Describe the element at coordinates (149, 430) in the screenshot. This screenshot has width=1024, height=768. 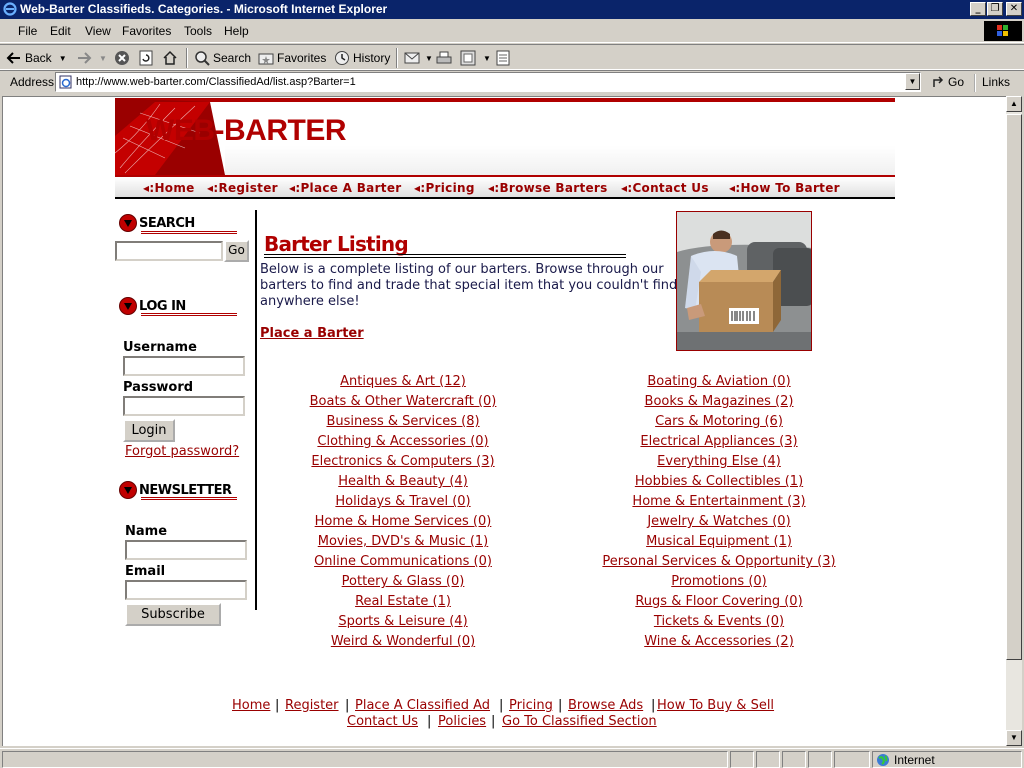
I see `login-button: Login` at that location.